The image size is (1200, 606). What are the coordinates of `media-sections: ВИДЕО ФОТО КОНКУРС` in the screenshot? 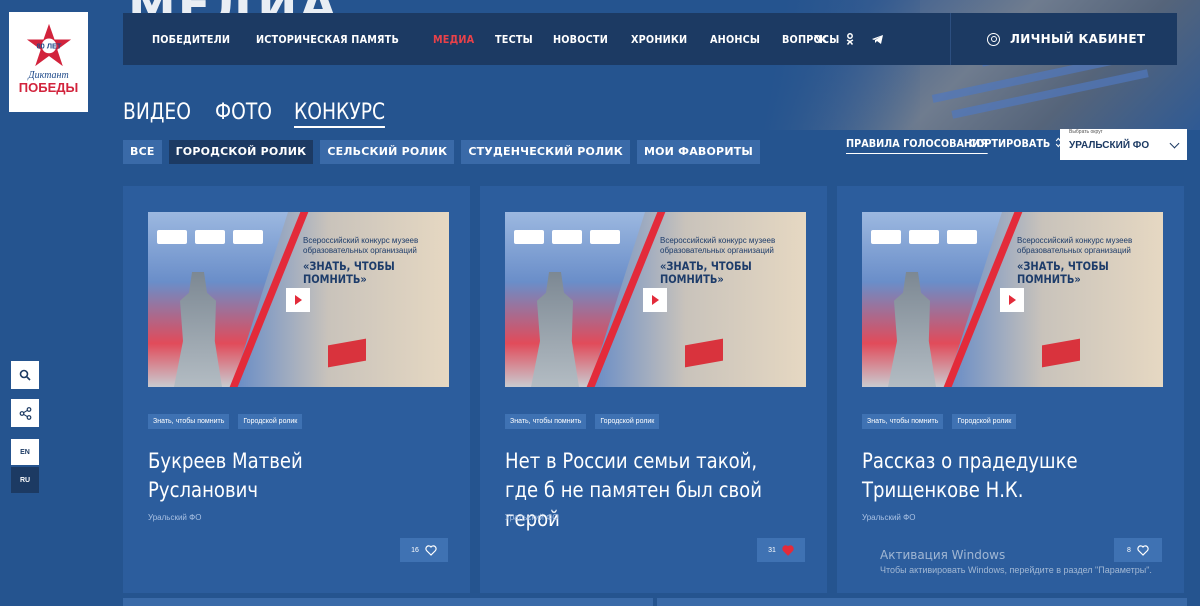 It's located at (255, 114).